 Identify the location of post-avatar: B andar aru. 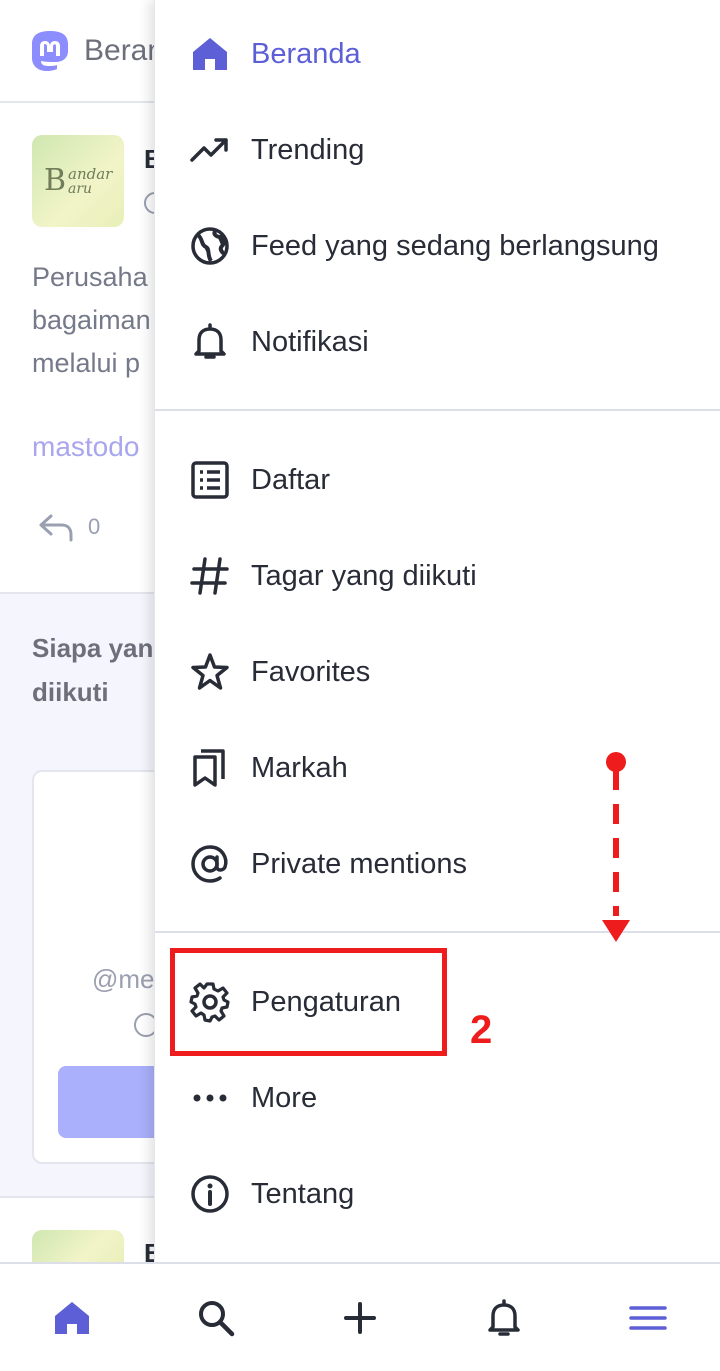
(78, 181).